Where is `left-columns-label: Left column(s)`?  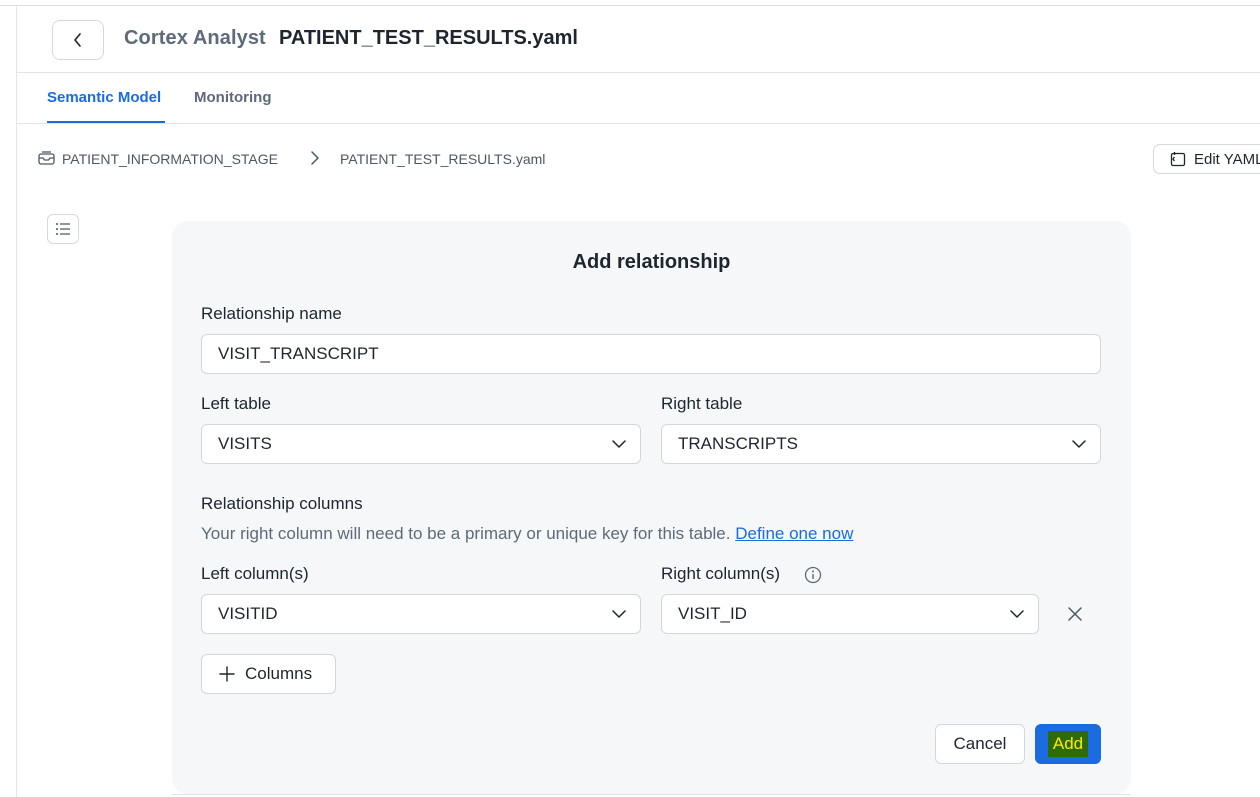
left-columns-label: Left column(s) is located at coordinates (255, 573).